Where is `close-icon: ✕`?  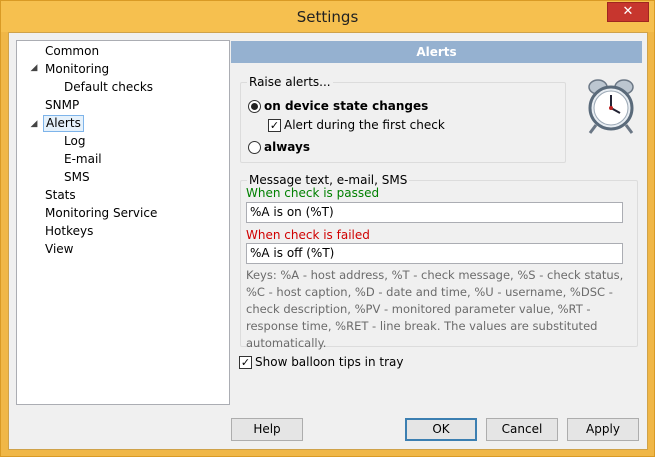 close-icon: ✕ is located at coordinates (628, 11).